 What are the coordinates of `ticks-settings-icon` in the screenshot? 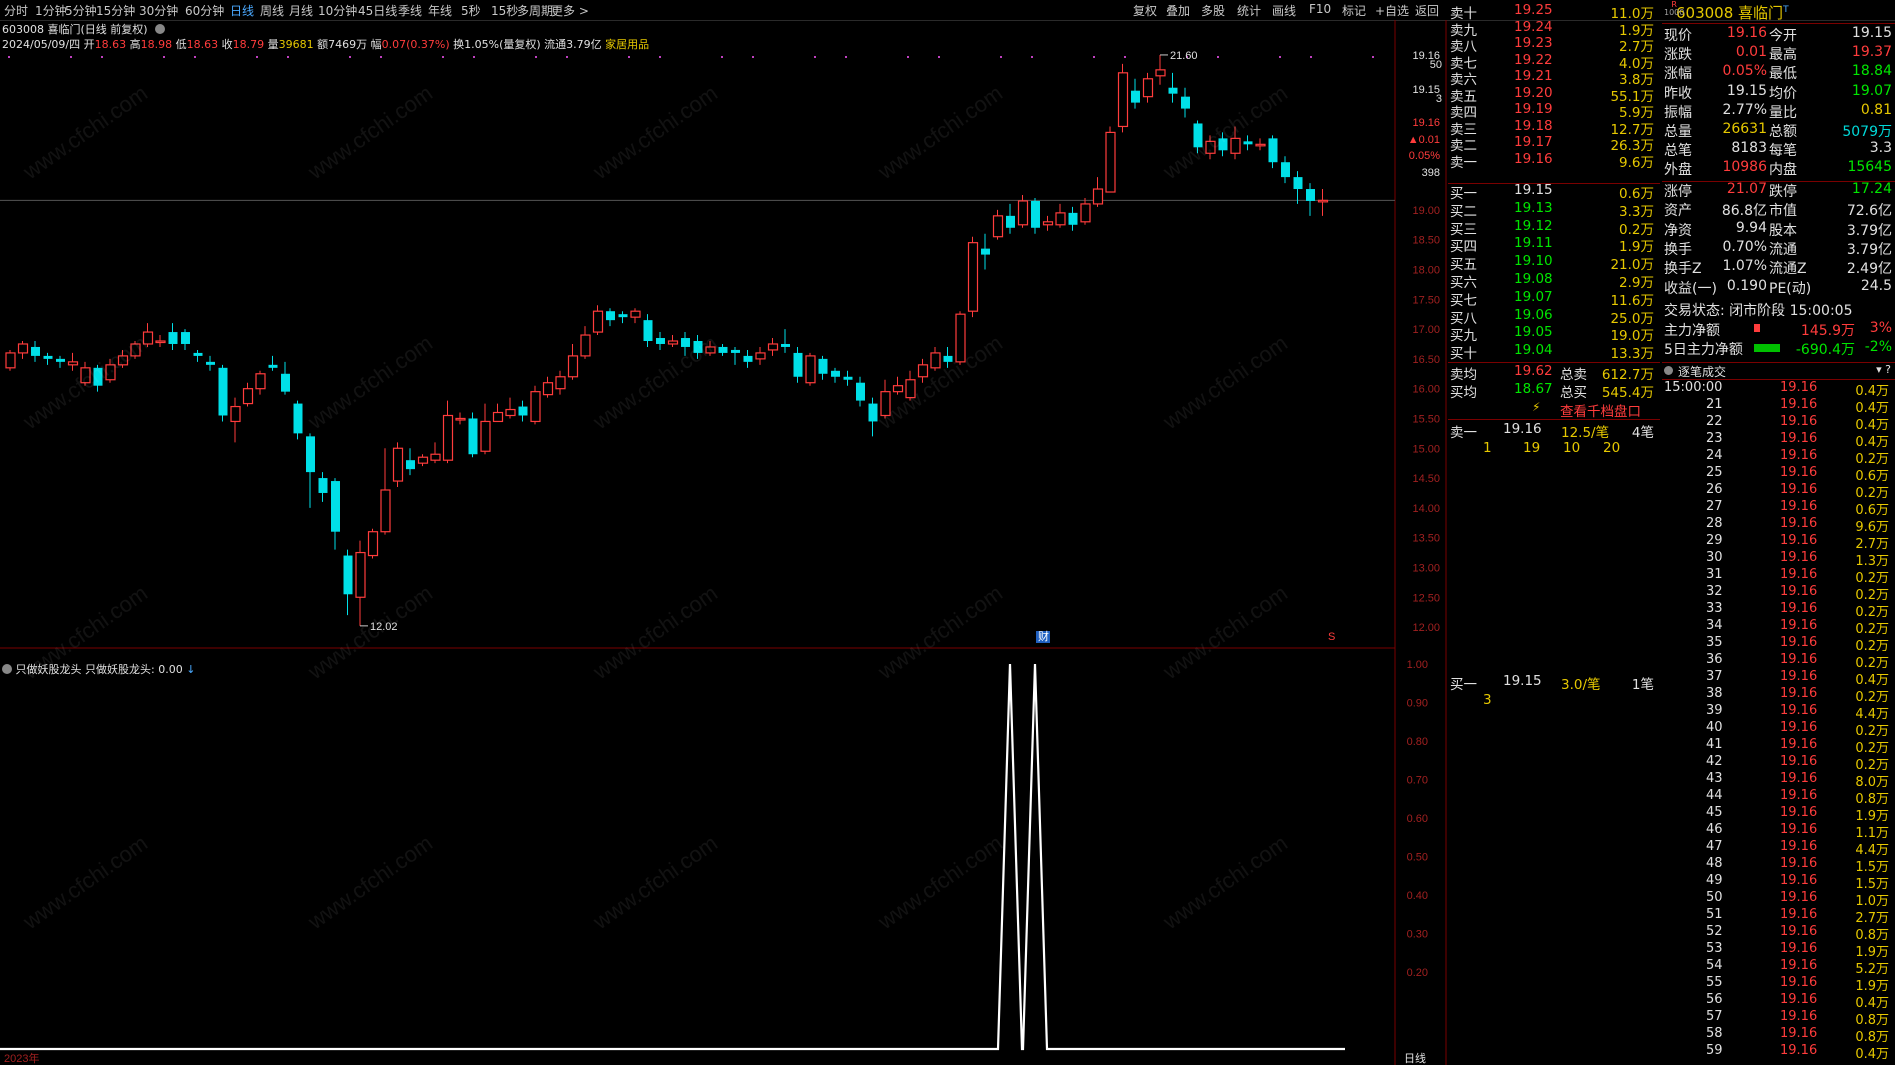 It's located at (1668, 370).